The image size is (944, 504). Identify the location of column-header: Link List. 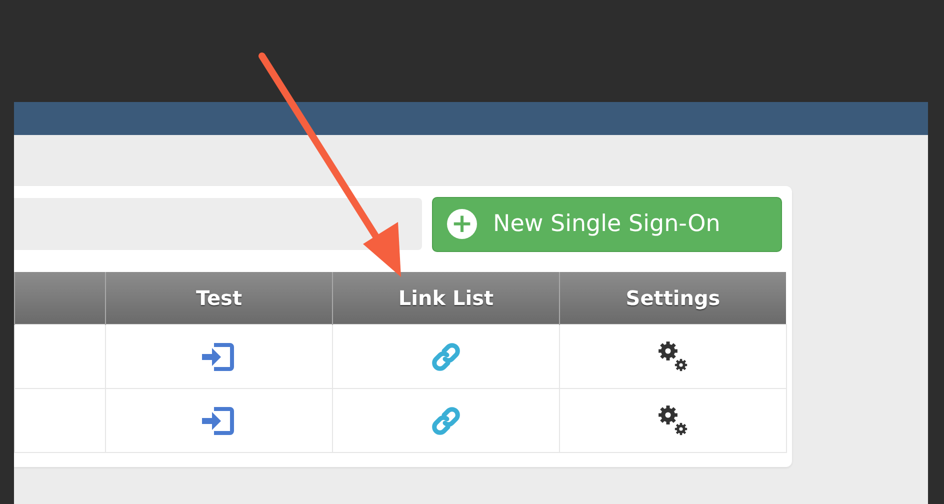
(446, 298).